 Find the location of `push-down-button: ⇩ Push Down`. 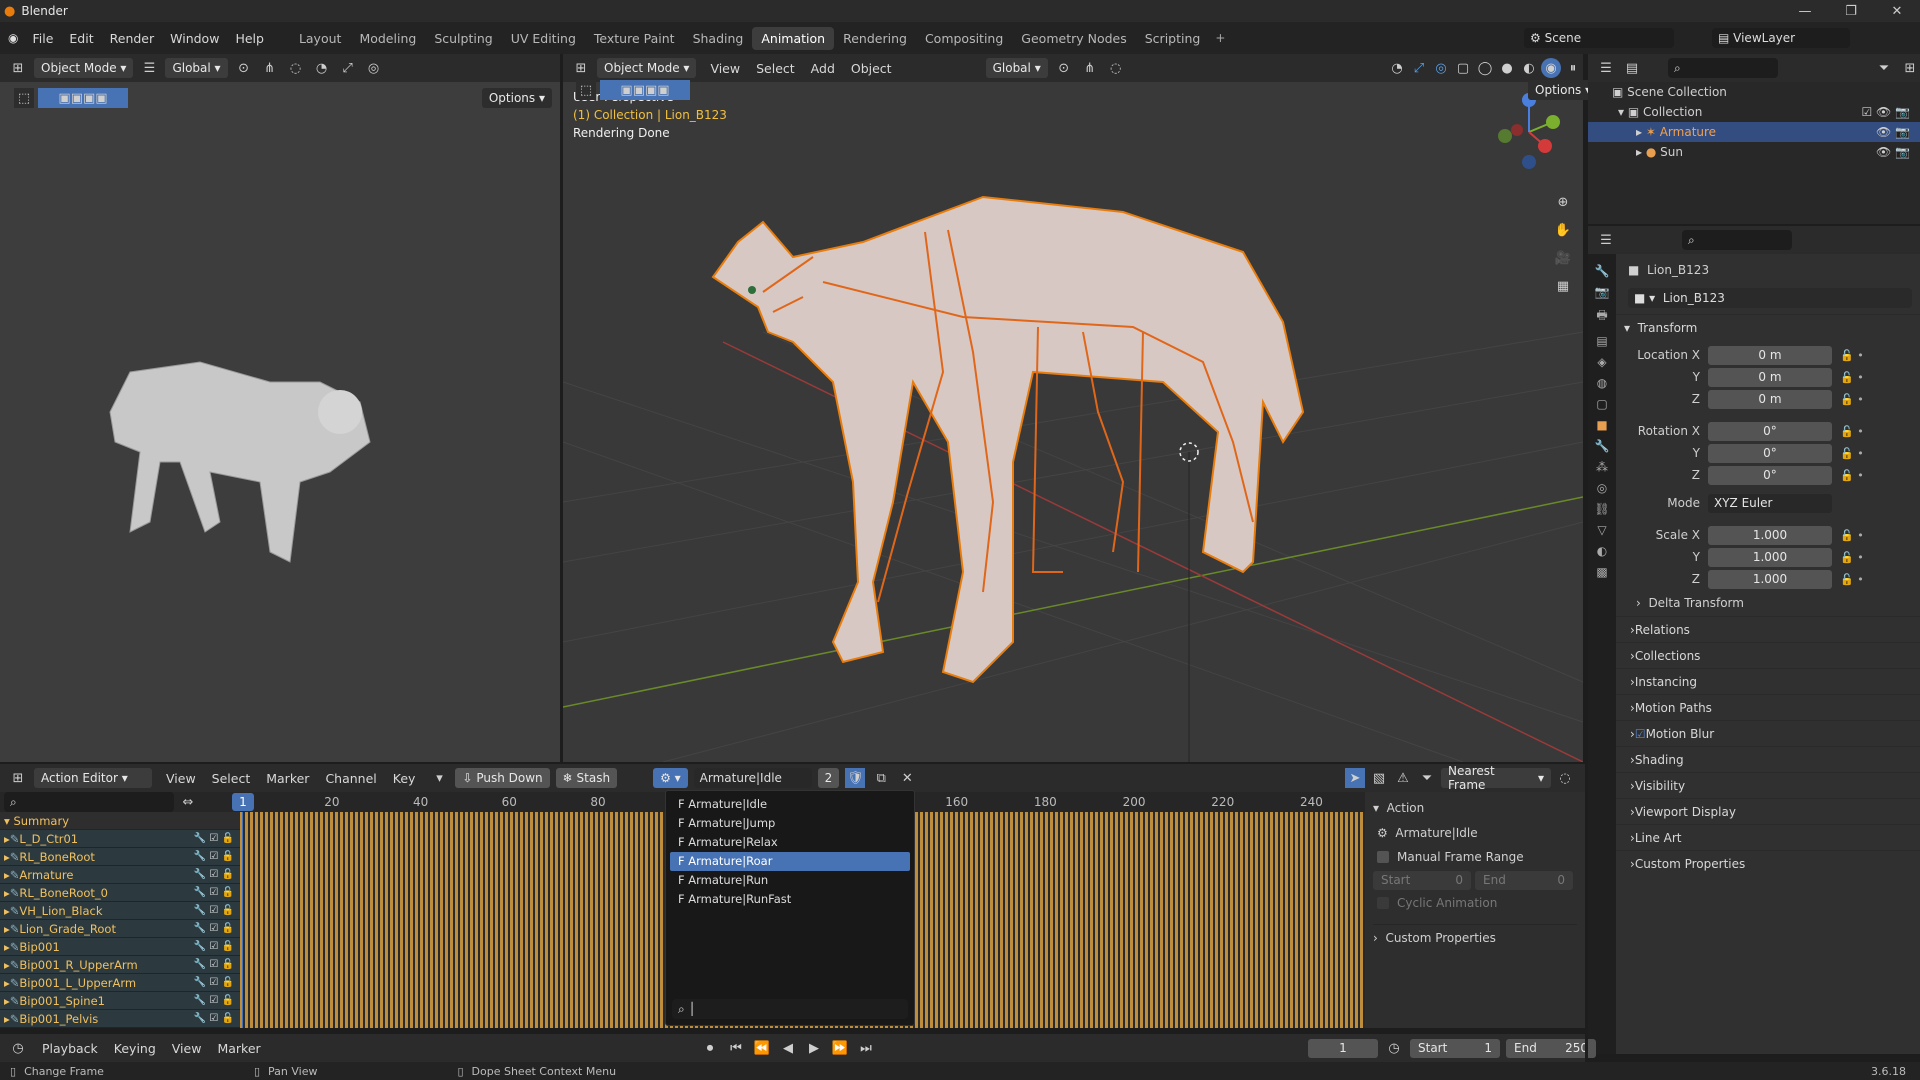

push-down-button: ⇩ Push Down is located at coordinates (502, 778).